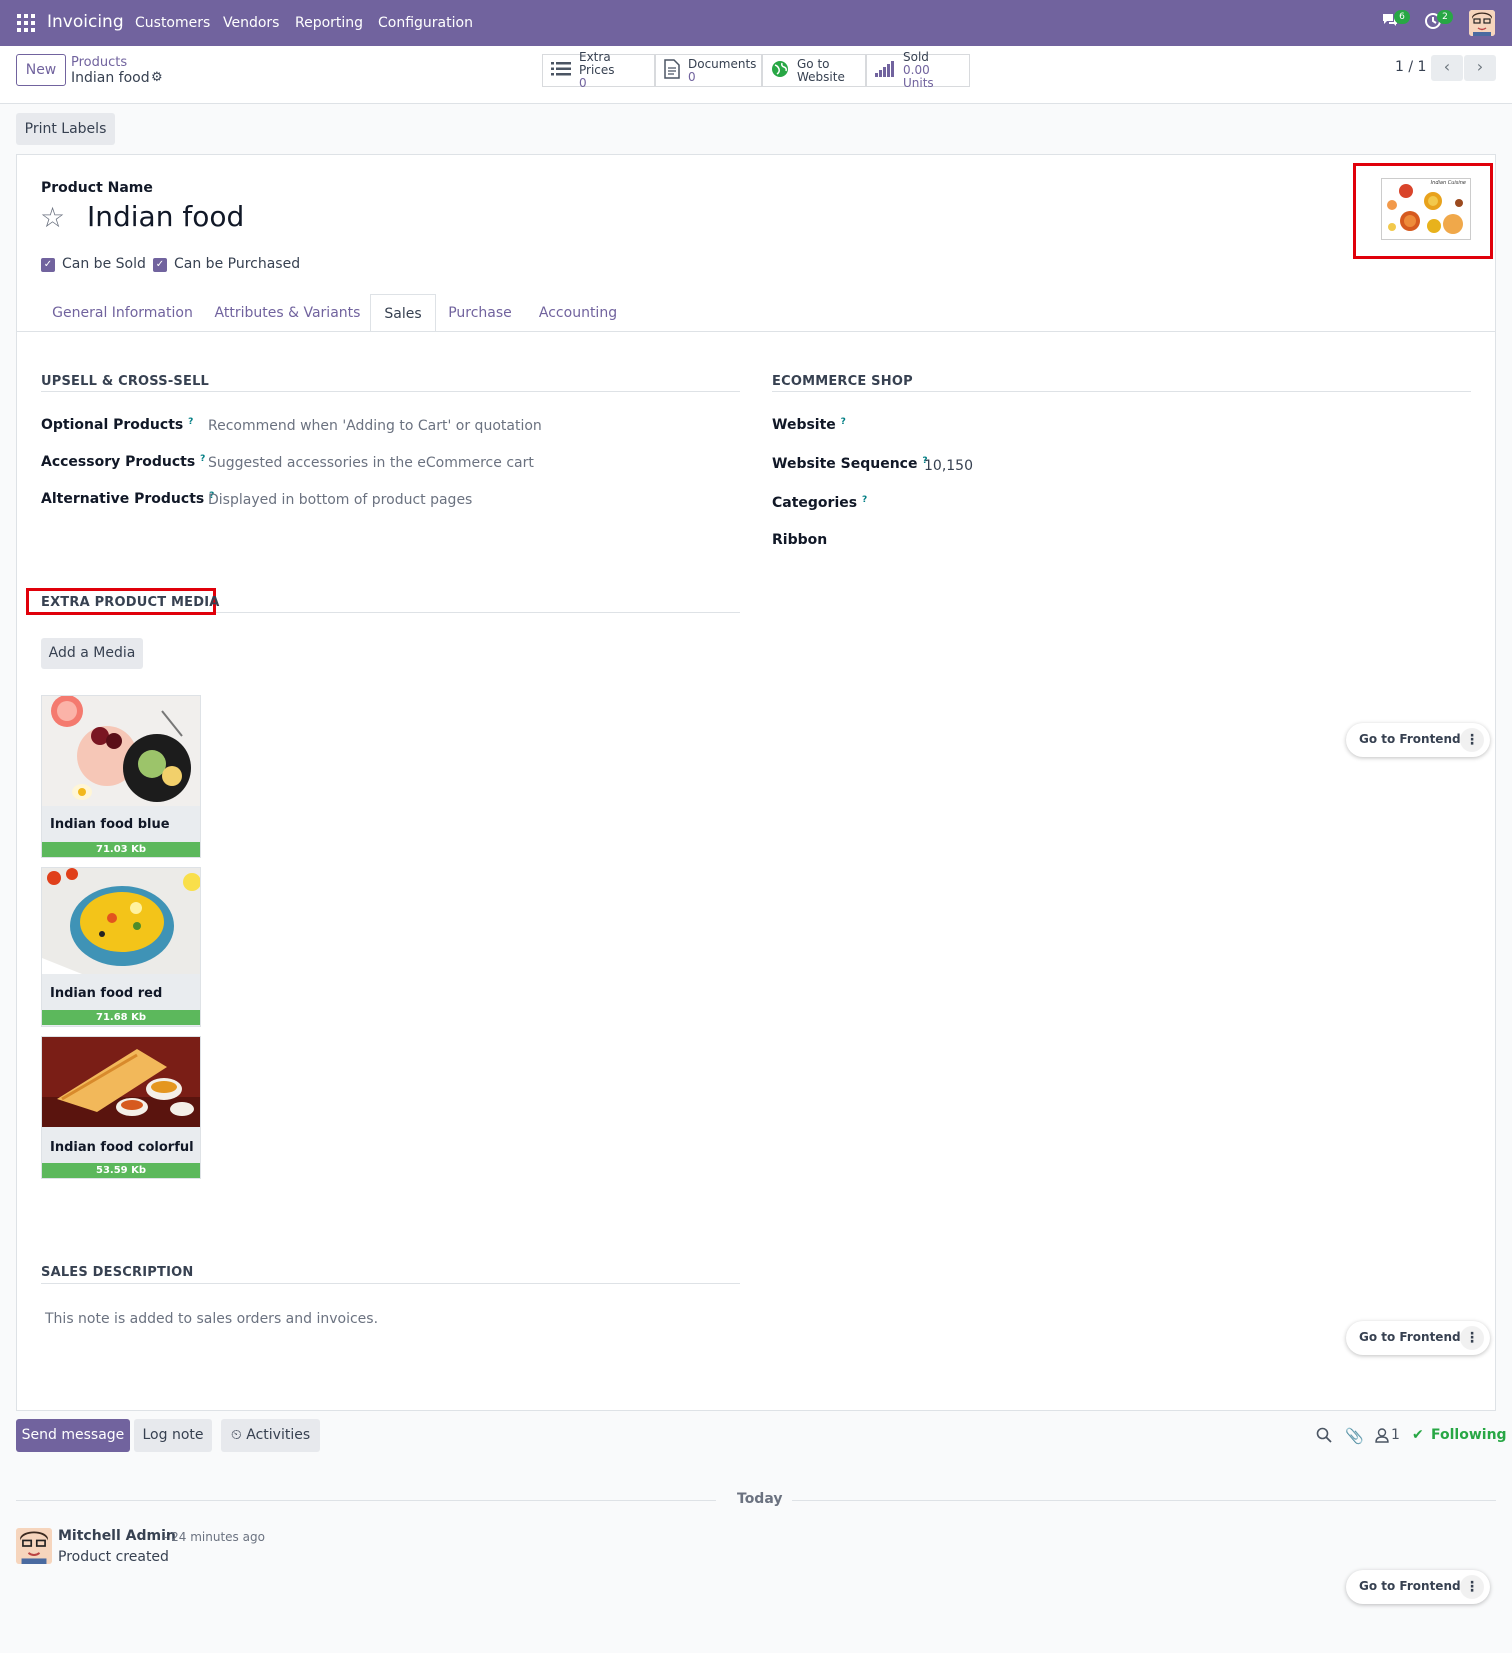 The image size is (1512, 1653). What do you see at coordinates (756, 331) in the screenshot?
I see `tab-divider` at bounding box center [756, 331].